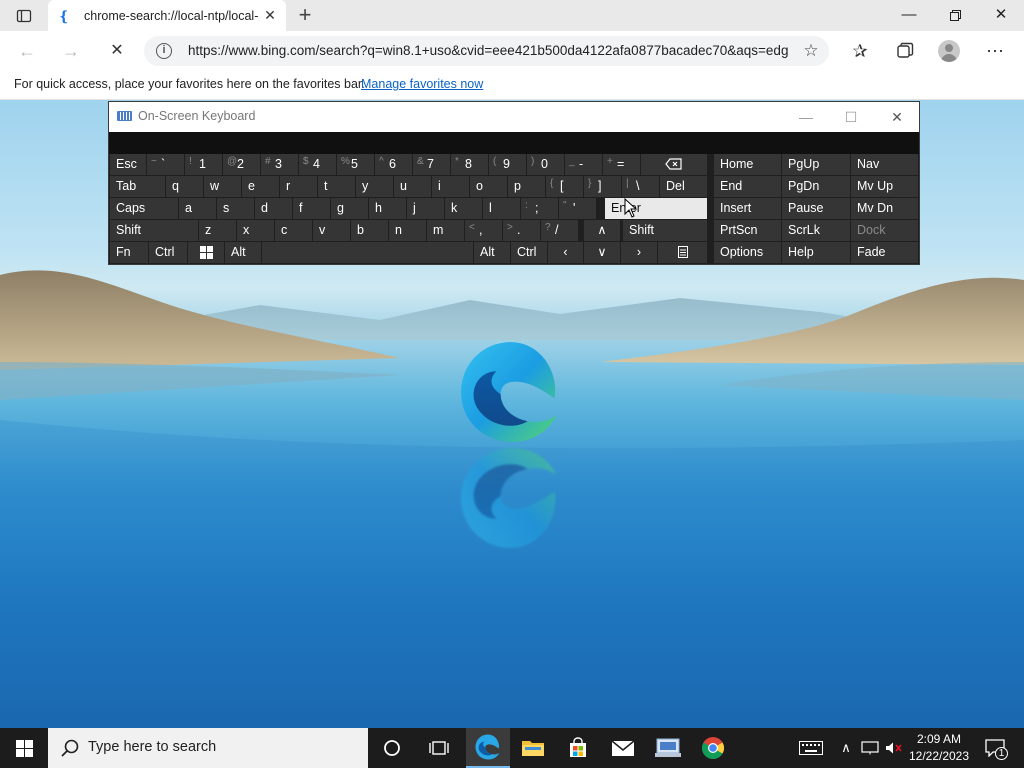  Describe the element at coordinates (583, 164) in the screenshot. I see `key-num-11: _ -` at that location.